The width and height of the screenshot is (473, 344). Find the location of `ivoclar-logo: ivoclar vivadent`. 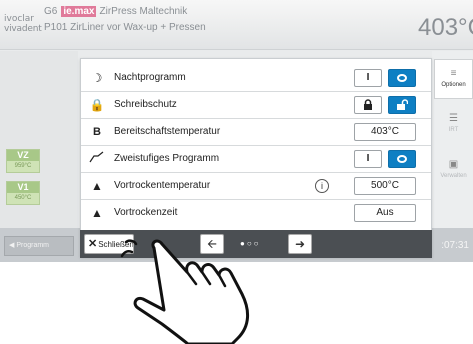

ivoclar-logo: ivoclar vivadent is located at coordinates (23, 24).